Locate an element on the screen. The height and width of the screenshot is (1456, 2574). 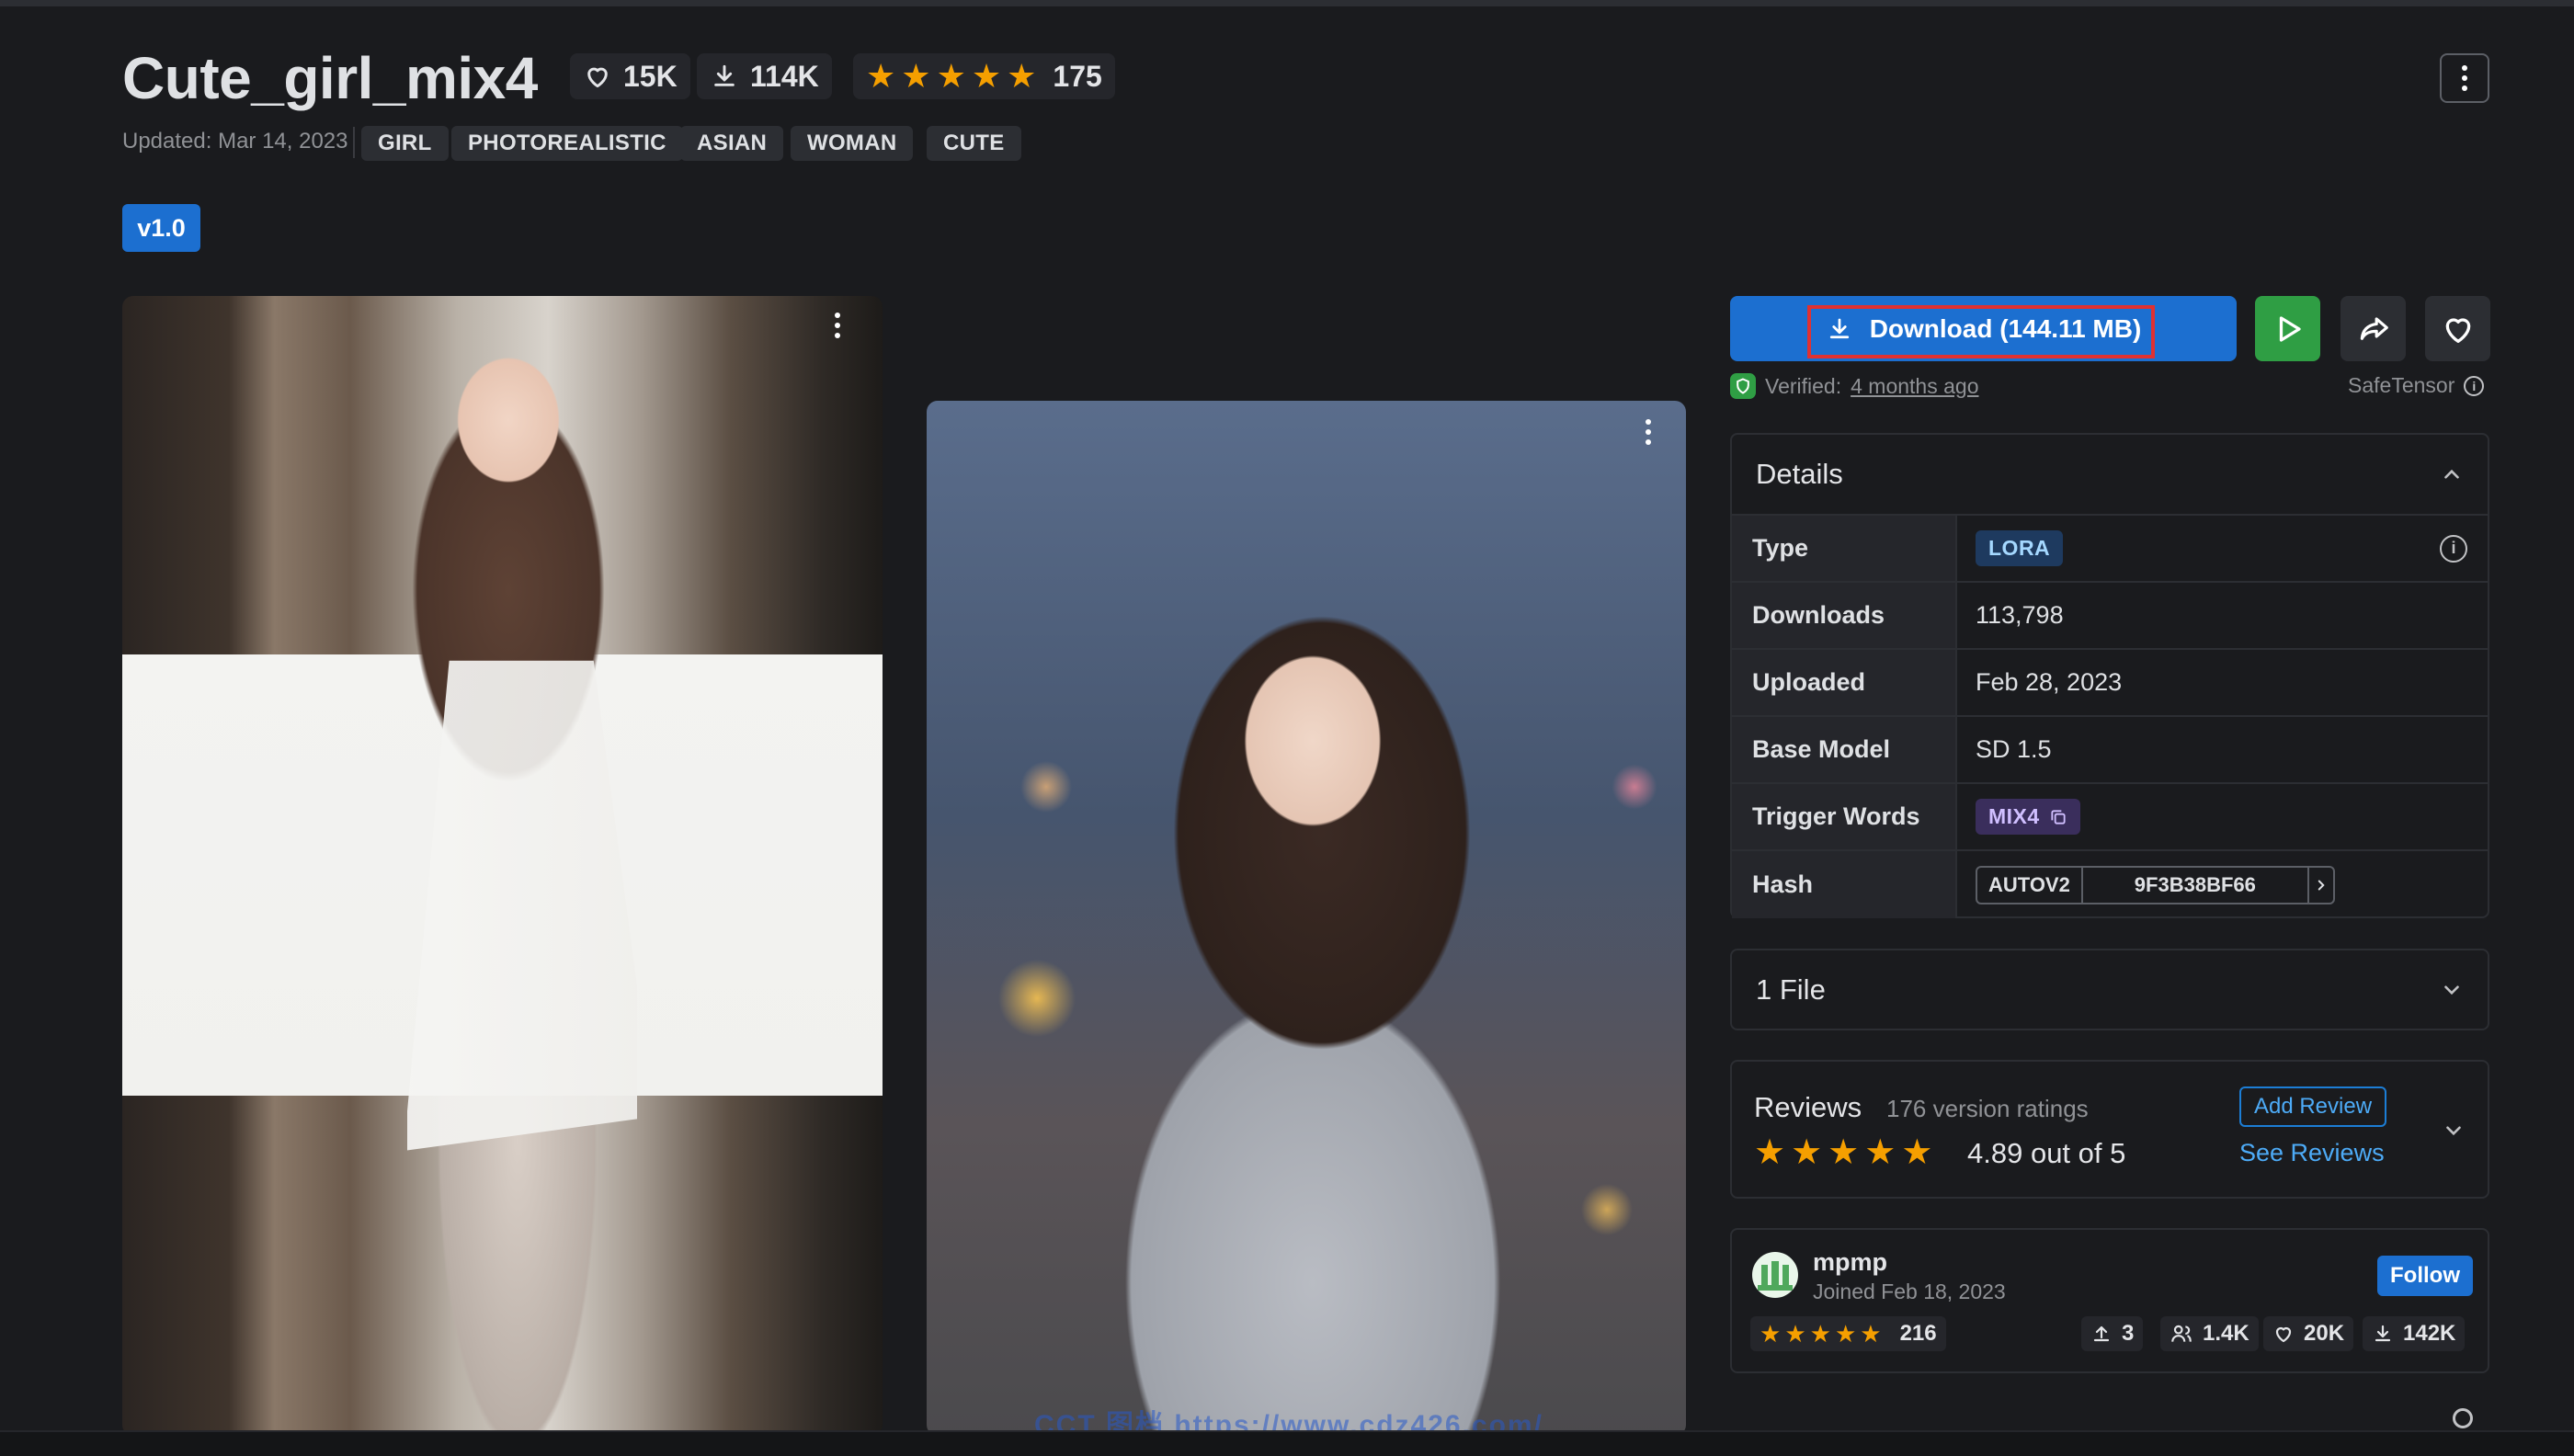
row-value: SD 1.5 is located at coordinates (2014, 749).